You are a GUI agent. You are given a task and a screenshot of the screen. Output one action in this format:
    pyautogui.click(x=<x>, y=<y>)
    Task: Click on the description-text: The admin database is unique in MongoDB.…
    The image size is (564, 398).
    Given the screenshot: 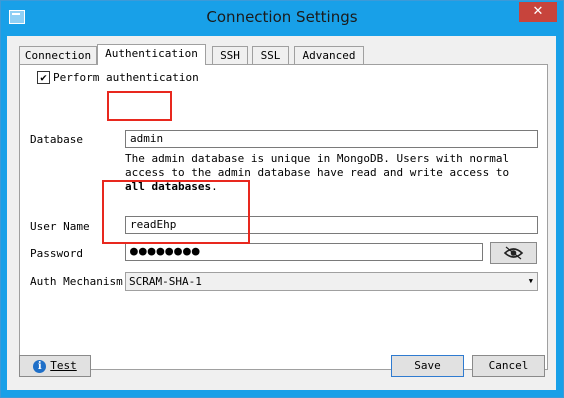 What is the action you would take?
    pyautogui.click(x=317, y=165)
    